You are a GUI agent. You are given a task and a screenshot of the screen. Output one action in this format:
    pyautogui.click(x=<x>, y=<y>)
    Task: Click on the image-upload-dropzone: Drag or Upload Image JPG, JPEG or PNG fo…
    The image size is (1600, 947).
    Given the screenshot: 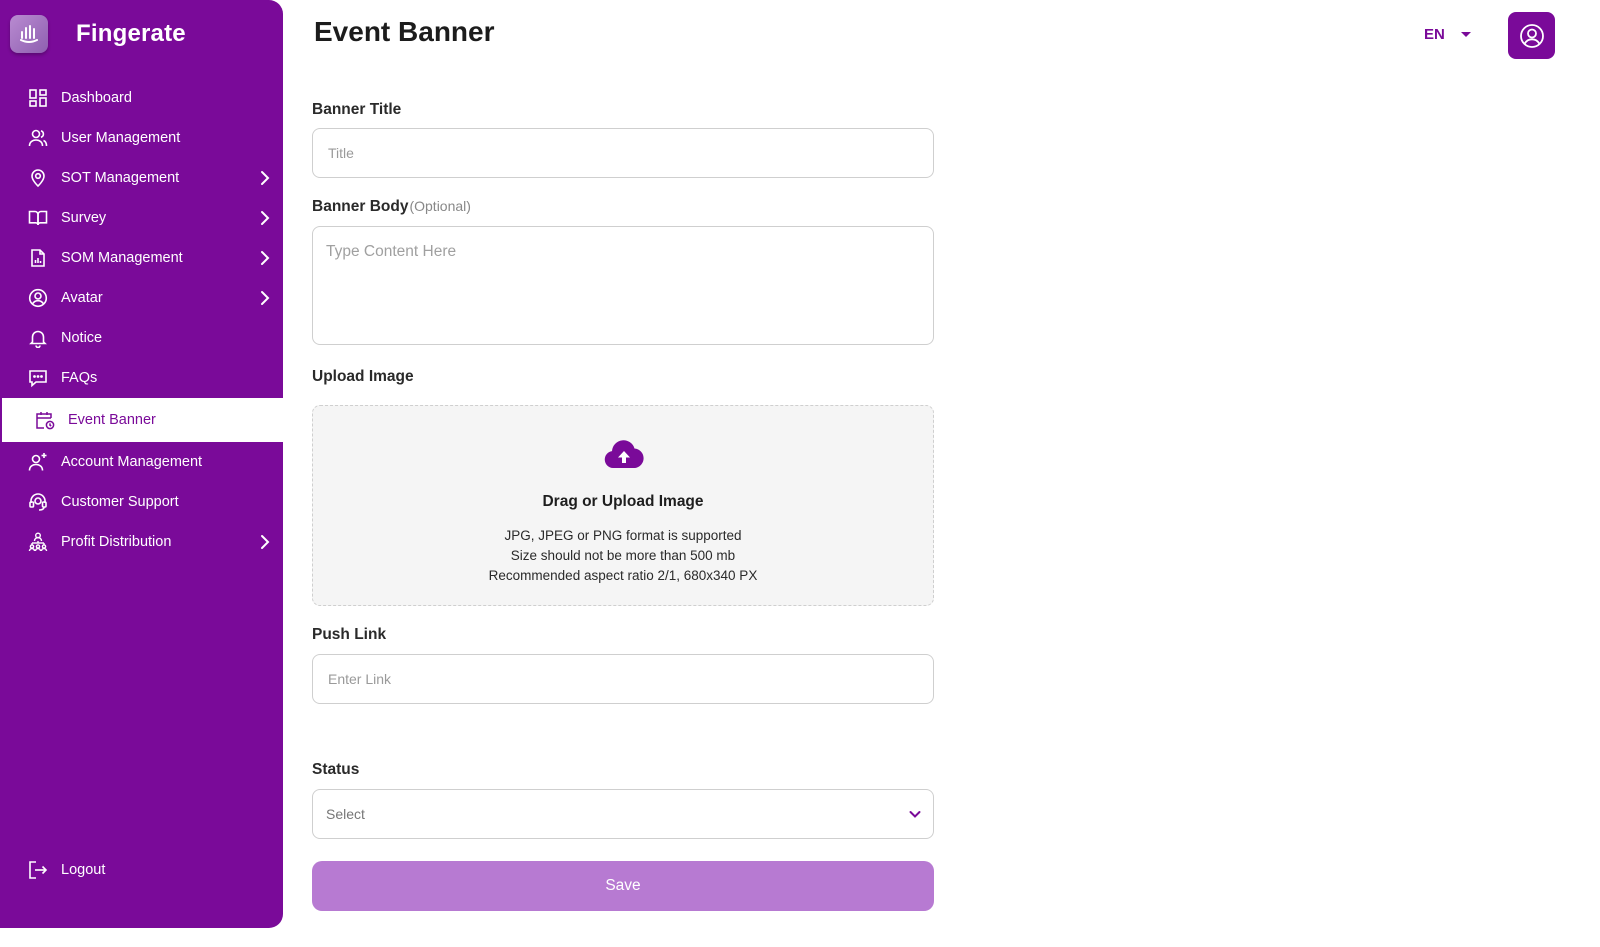 What is the action you would take?
    pyautogui.click(x=623, y=505)
    